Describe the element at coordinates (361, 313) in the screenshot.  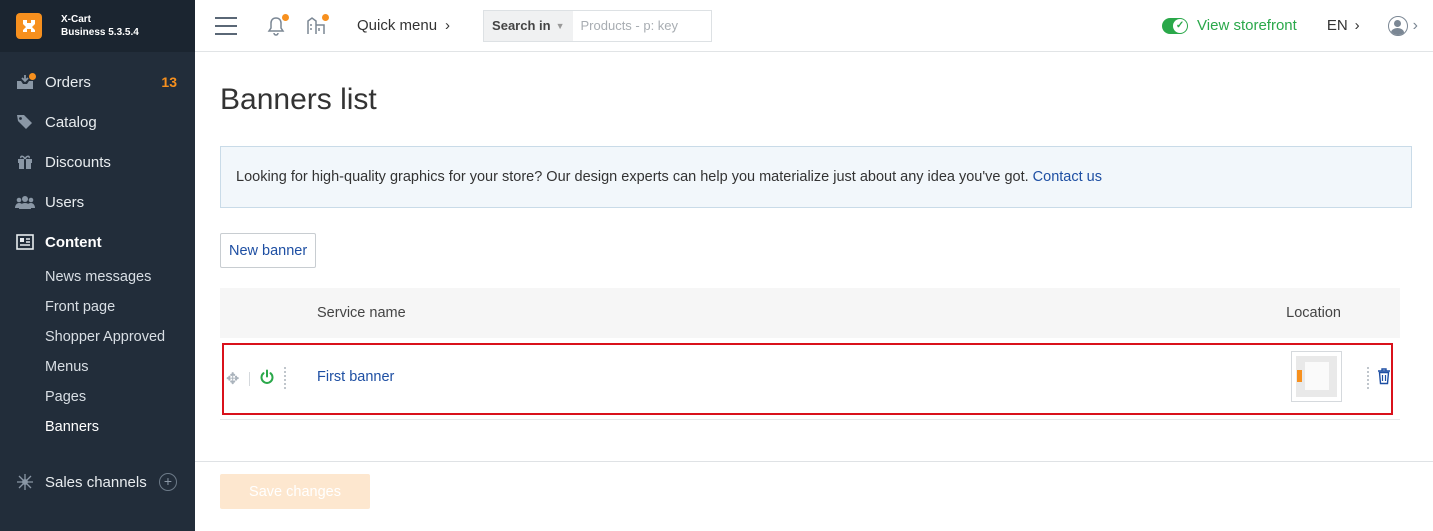
I see `column-header-service-name: Service name` at that location.